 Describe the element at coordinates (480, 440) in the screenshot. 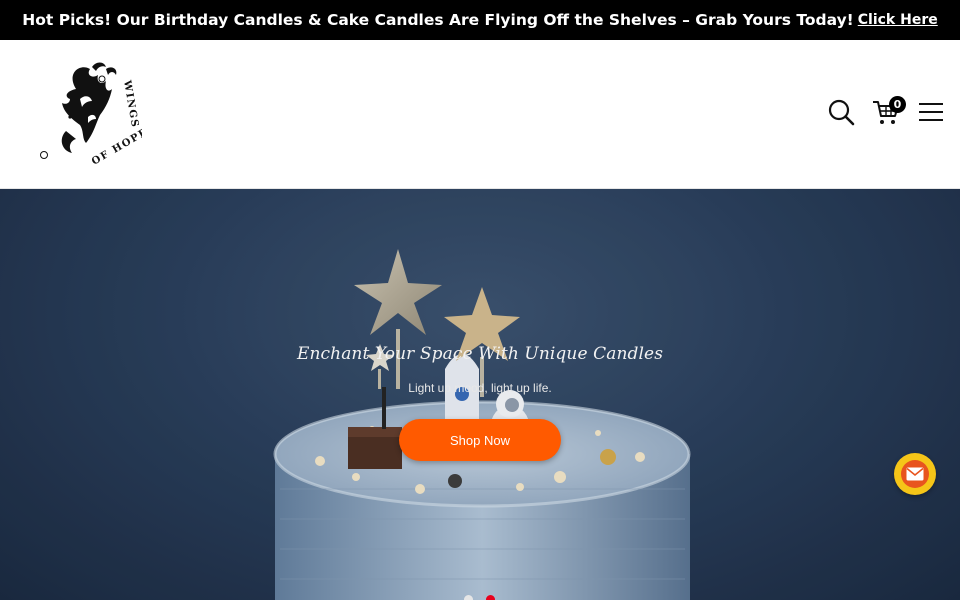

I see `shop-now-button: Shop Now` at that location.